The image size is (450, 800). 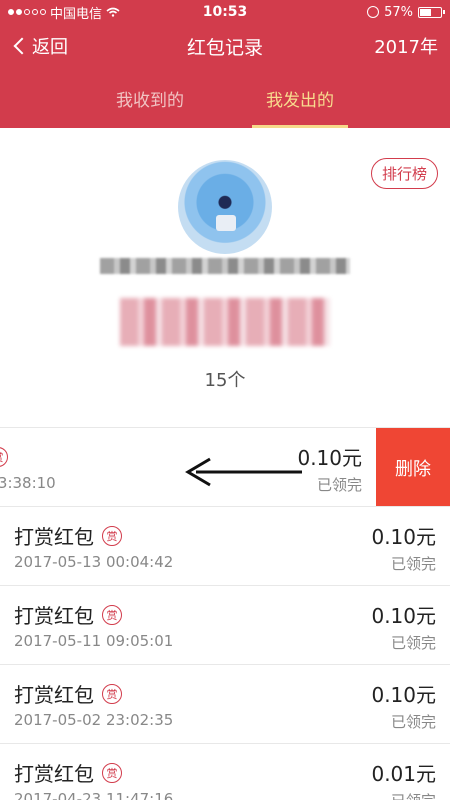 I want to click on battery-percent: 57%, so click(x=398, y=12).